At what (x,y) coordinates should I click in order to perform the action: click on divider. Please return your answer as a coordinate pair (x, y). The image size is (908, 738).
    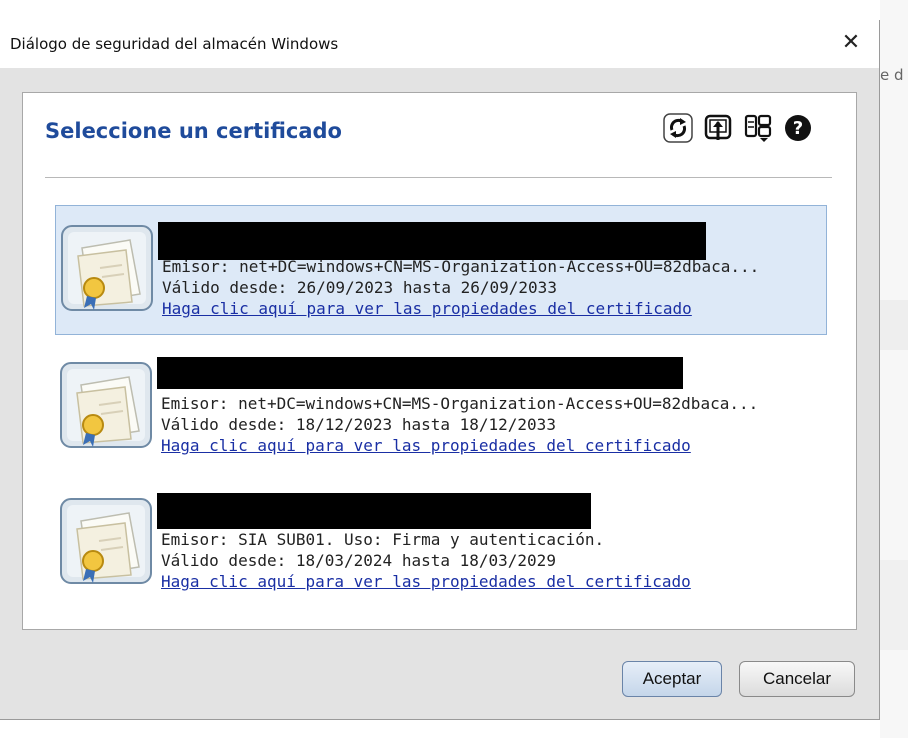
    Looking at the image, I should click on (438, 177).